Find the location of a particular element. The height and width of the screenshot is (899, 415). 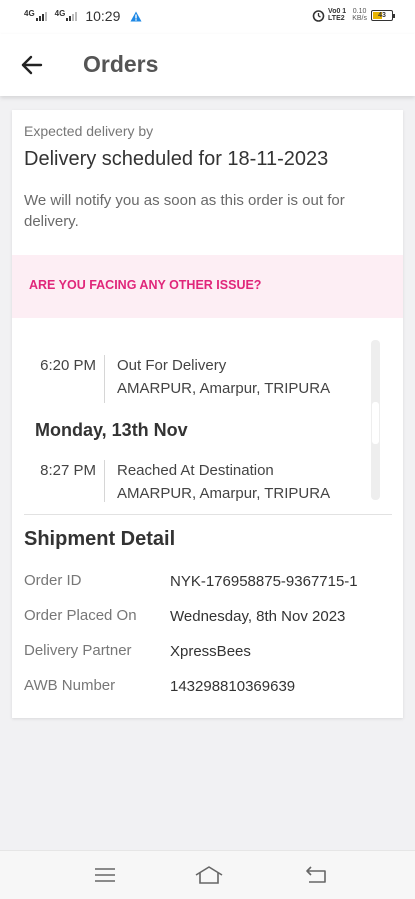

issue-banner: ARE YOU FACING ANY OTHER ISSUE? is located at coordinates (207, 286).